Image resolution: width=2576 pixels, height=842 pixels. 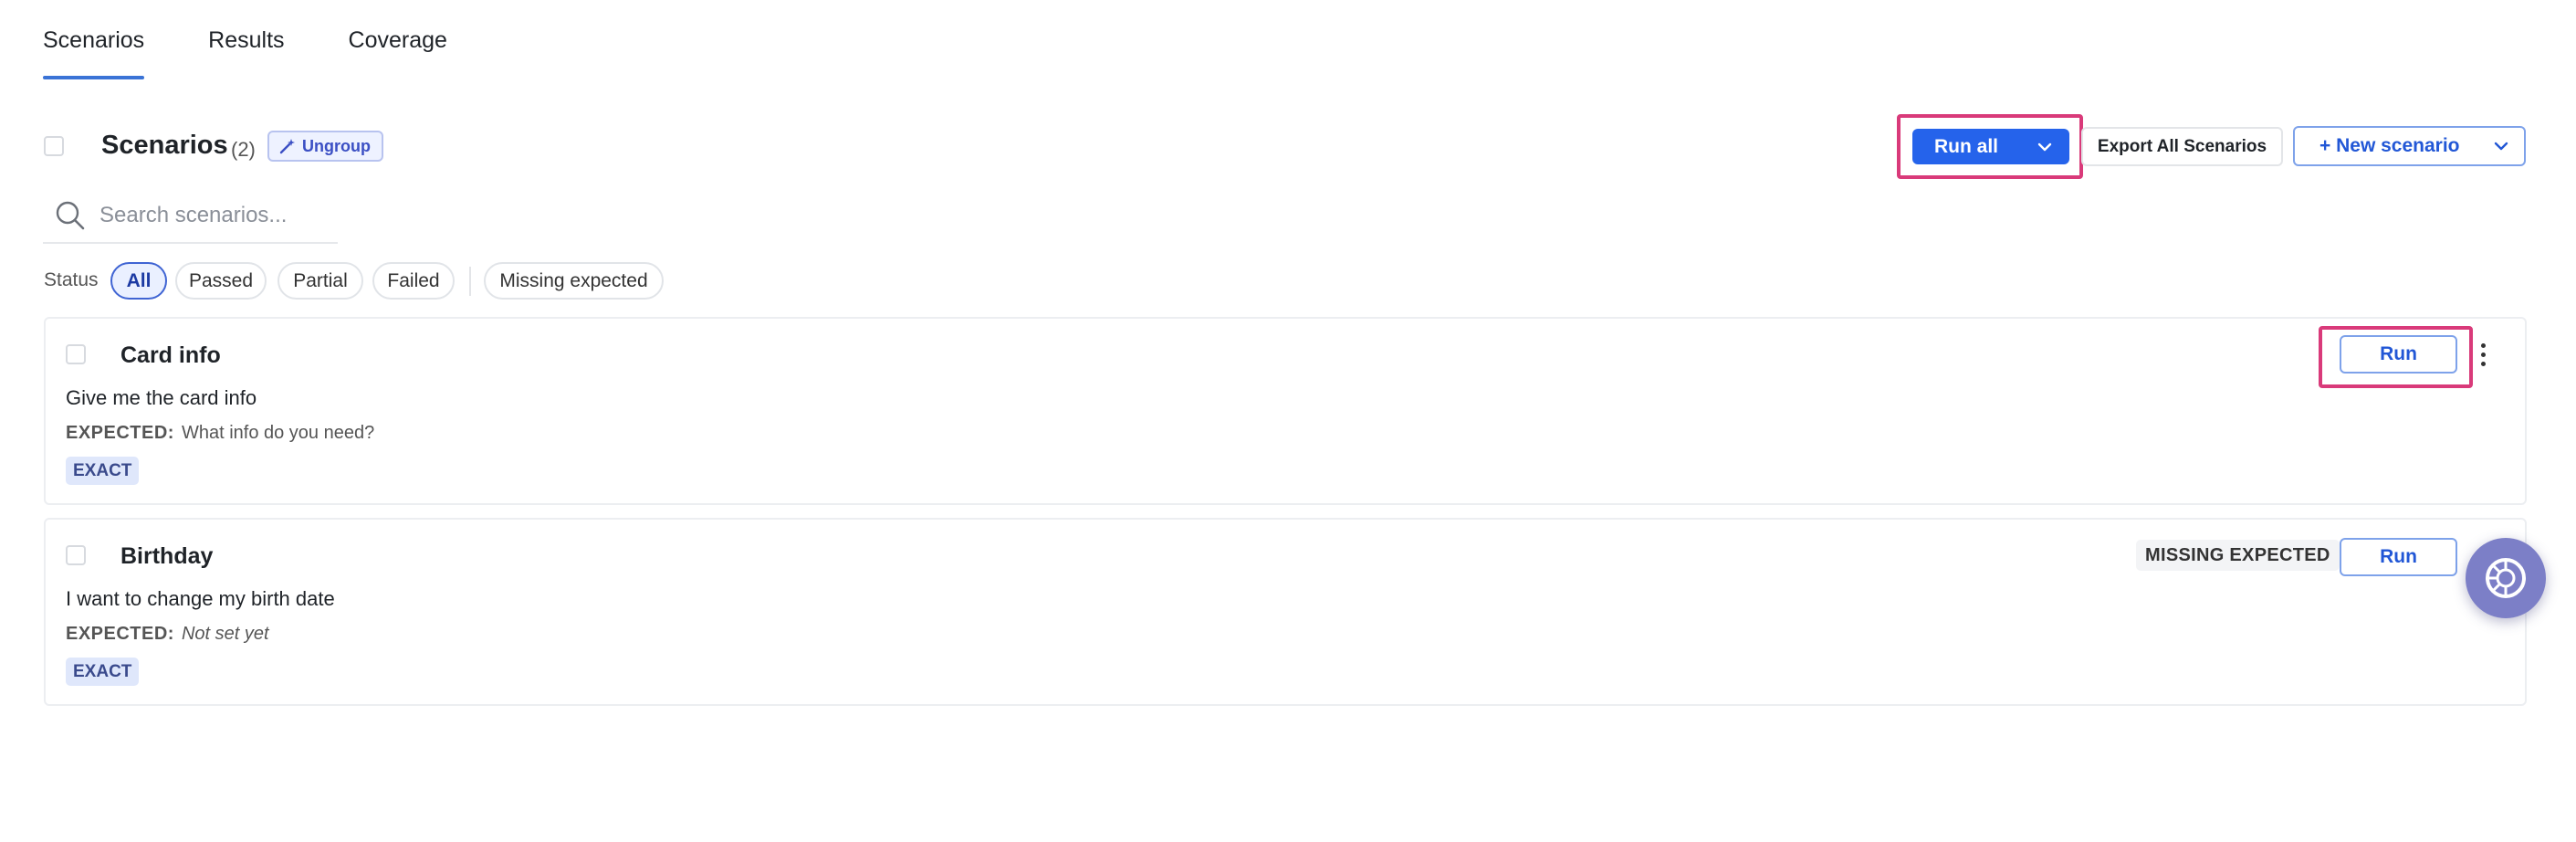 I want to click on filter-chip-failed: Failed, so click(x=414, y=281).